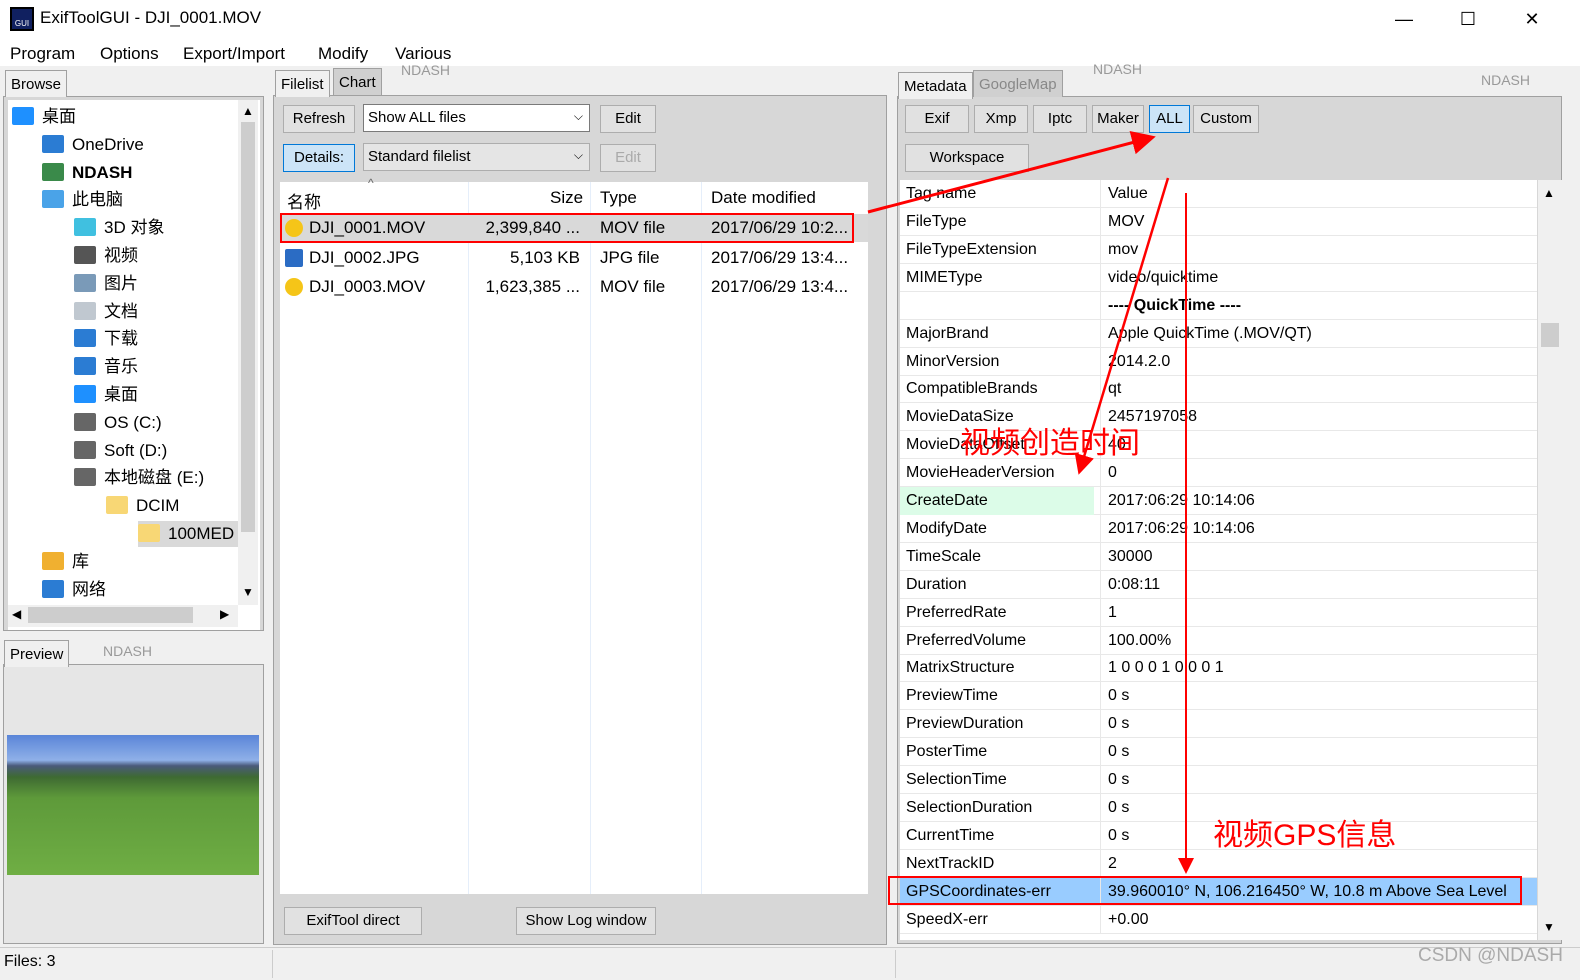 The image size is (1580, 980). I want to click on arrow-to-all-button, so click(1011, 172).